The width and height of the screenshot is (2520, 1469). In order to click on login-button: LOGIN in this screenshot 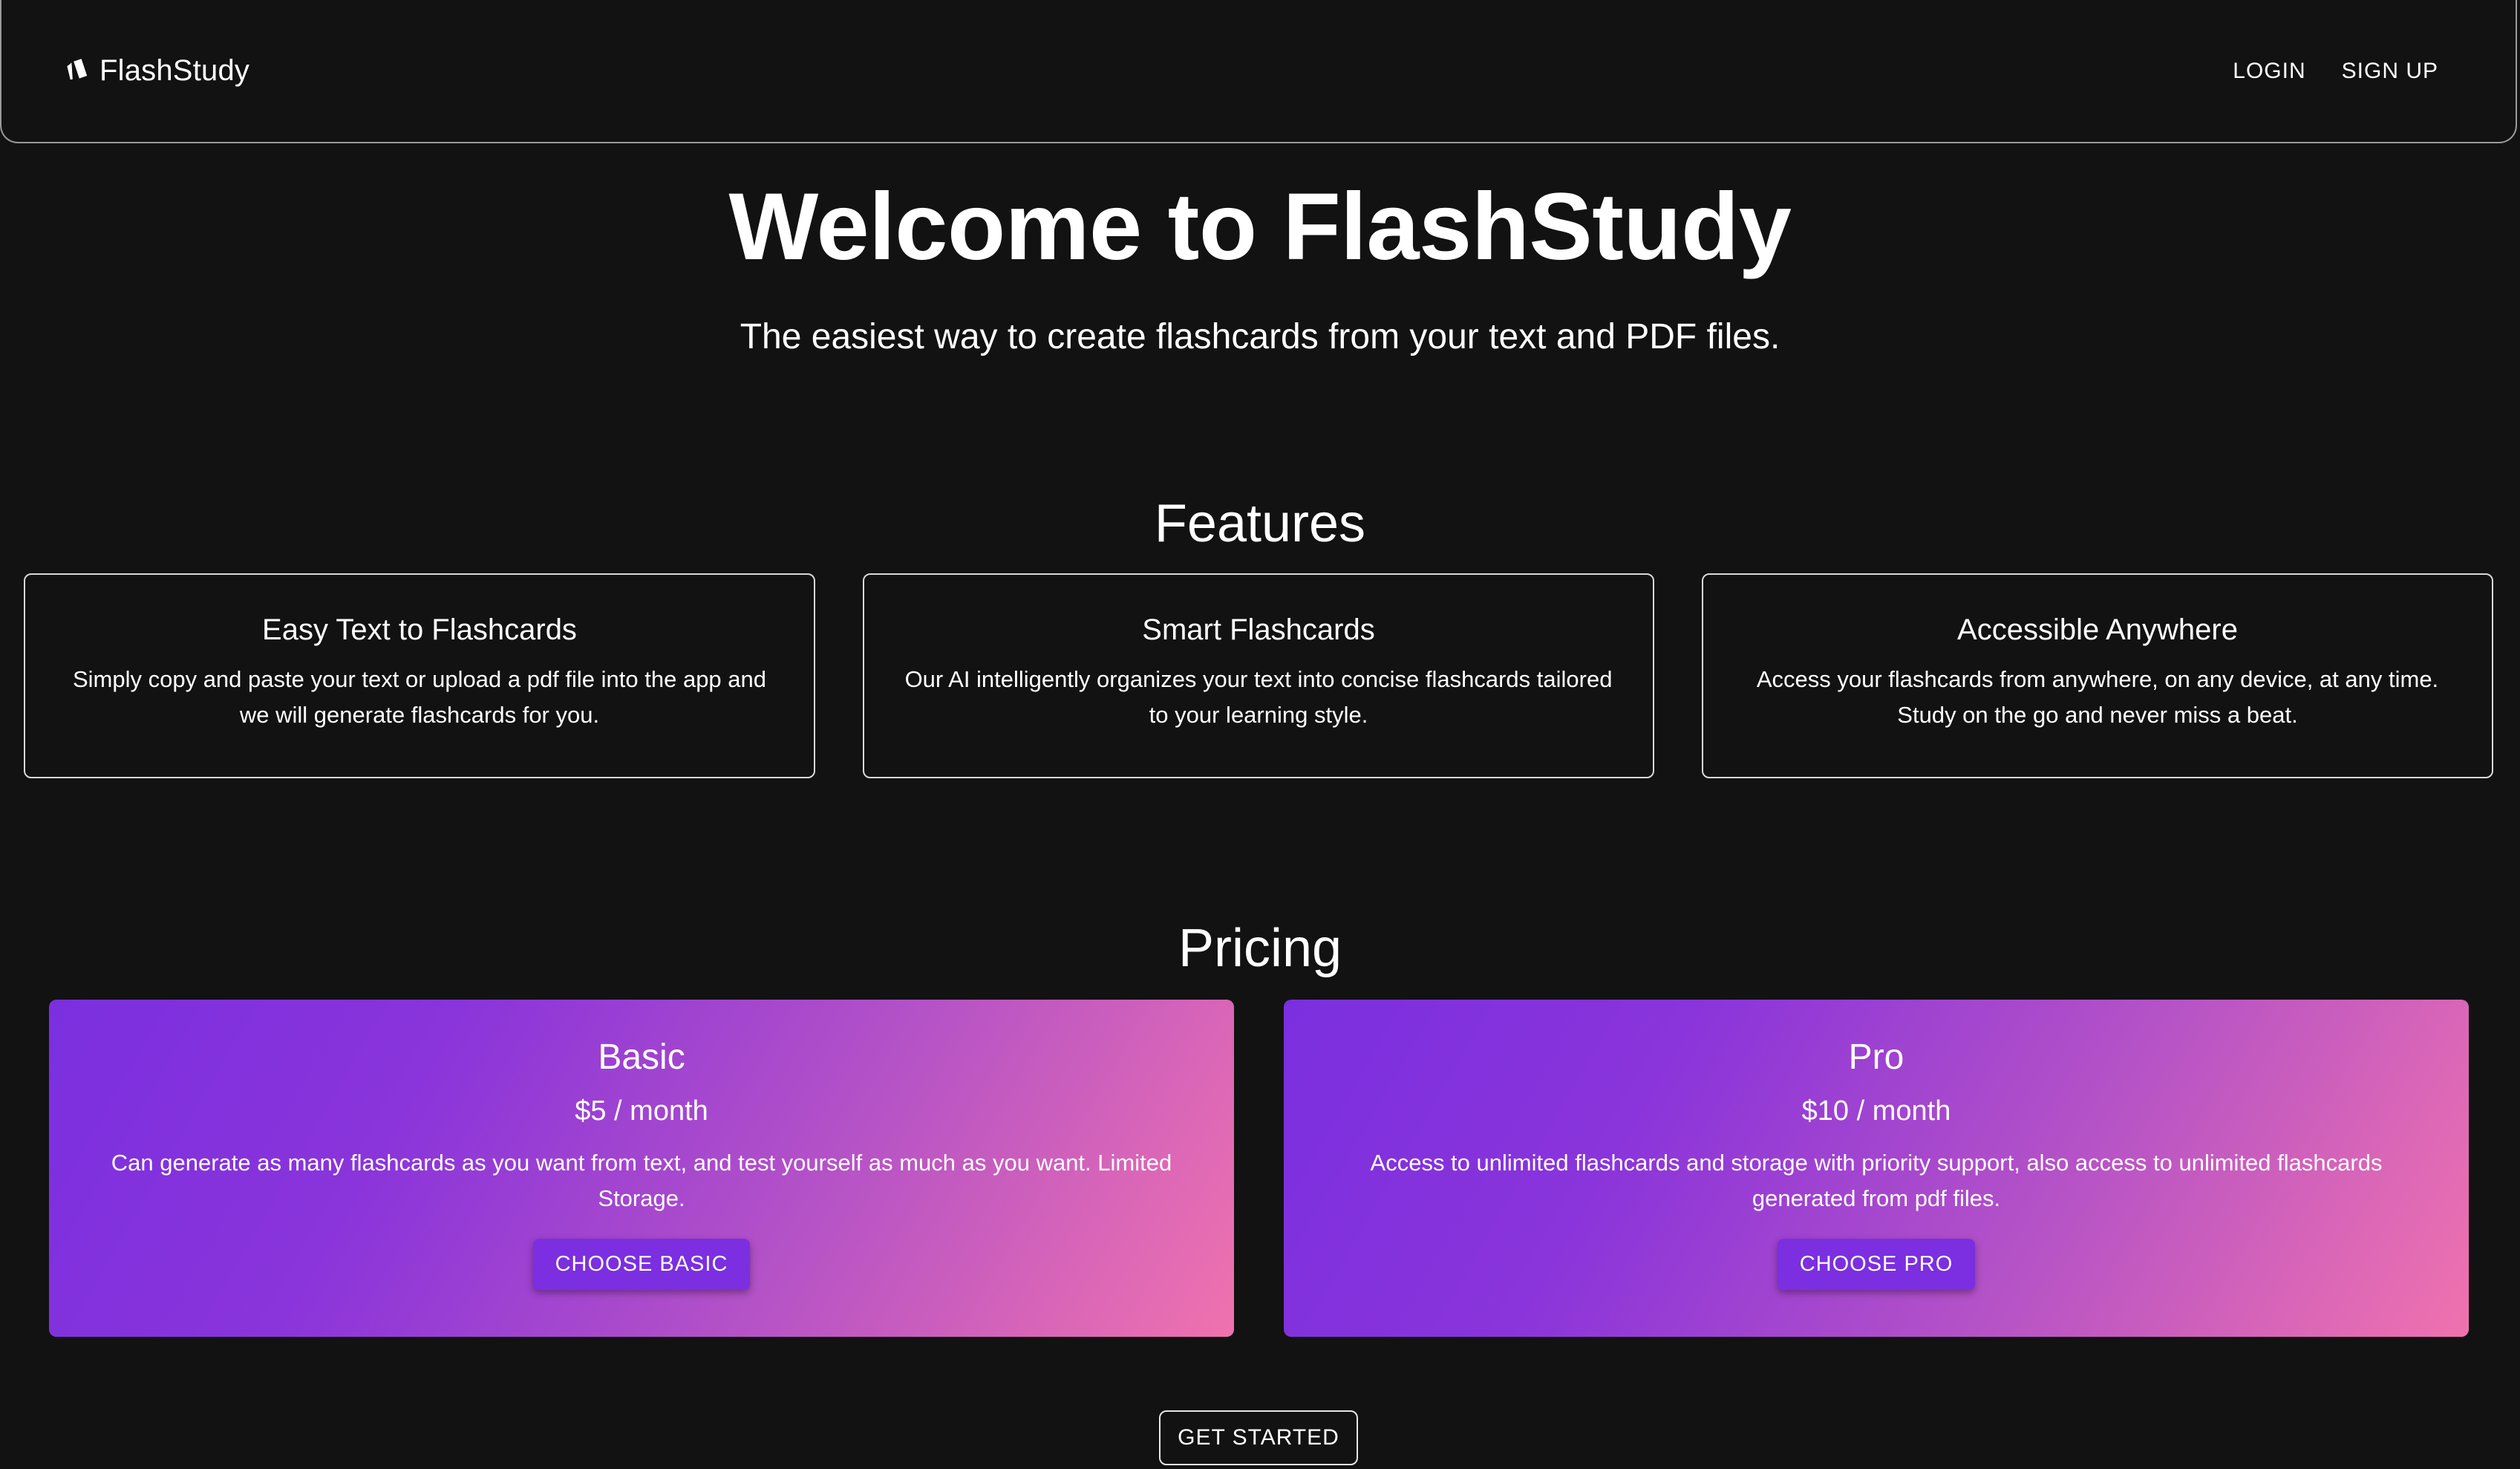, I will do `click(2269, 71)`.